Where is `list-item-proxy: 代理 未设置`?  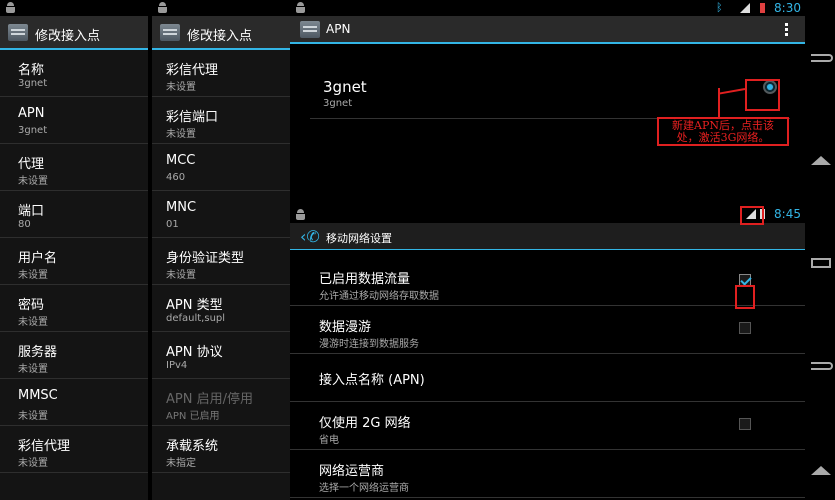 list-item-proxy: 代理 未设置 is located at coordinates (74, 167).